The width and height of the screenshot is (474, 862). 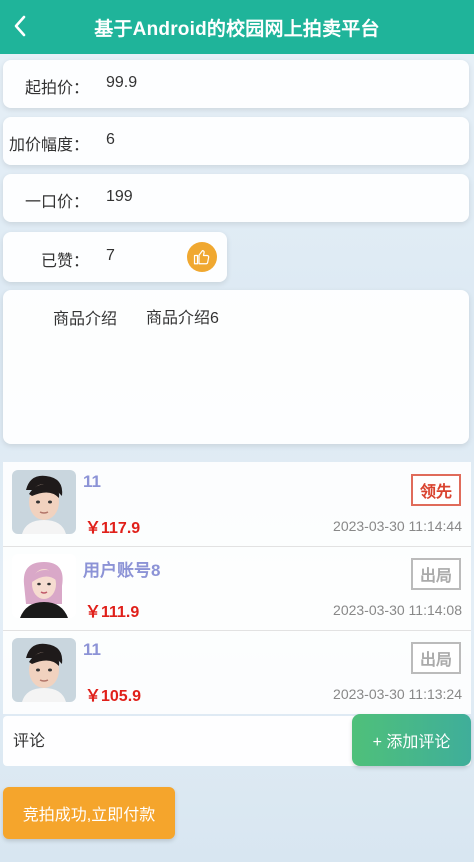 I want to click on description-label: 商品介绍, so click(x=85, y=319).